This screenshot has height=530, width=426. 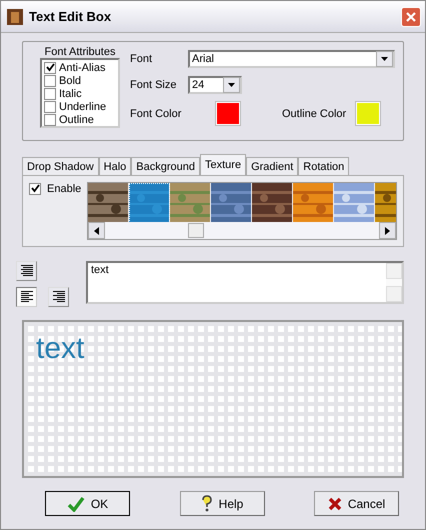 I want to click on enable-checkbox: Enable, so click(x=55, y=188).